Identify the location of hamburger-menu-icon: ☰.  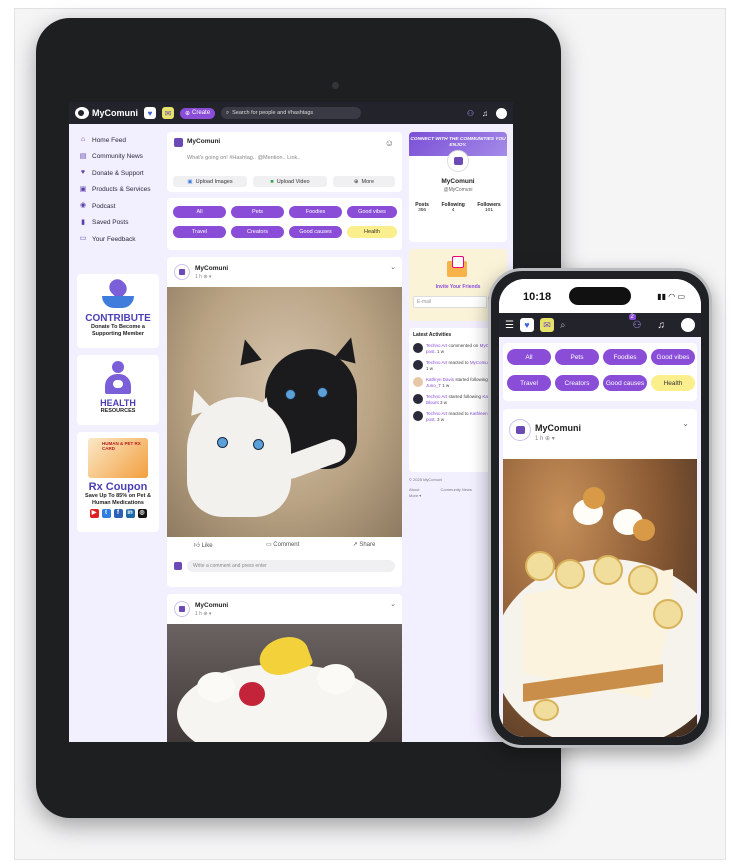
(509, 325).